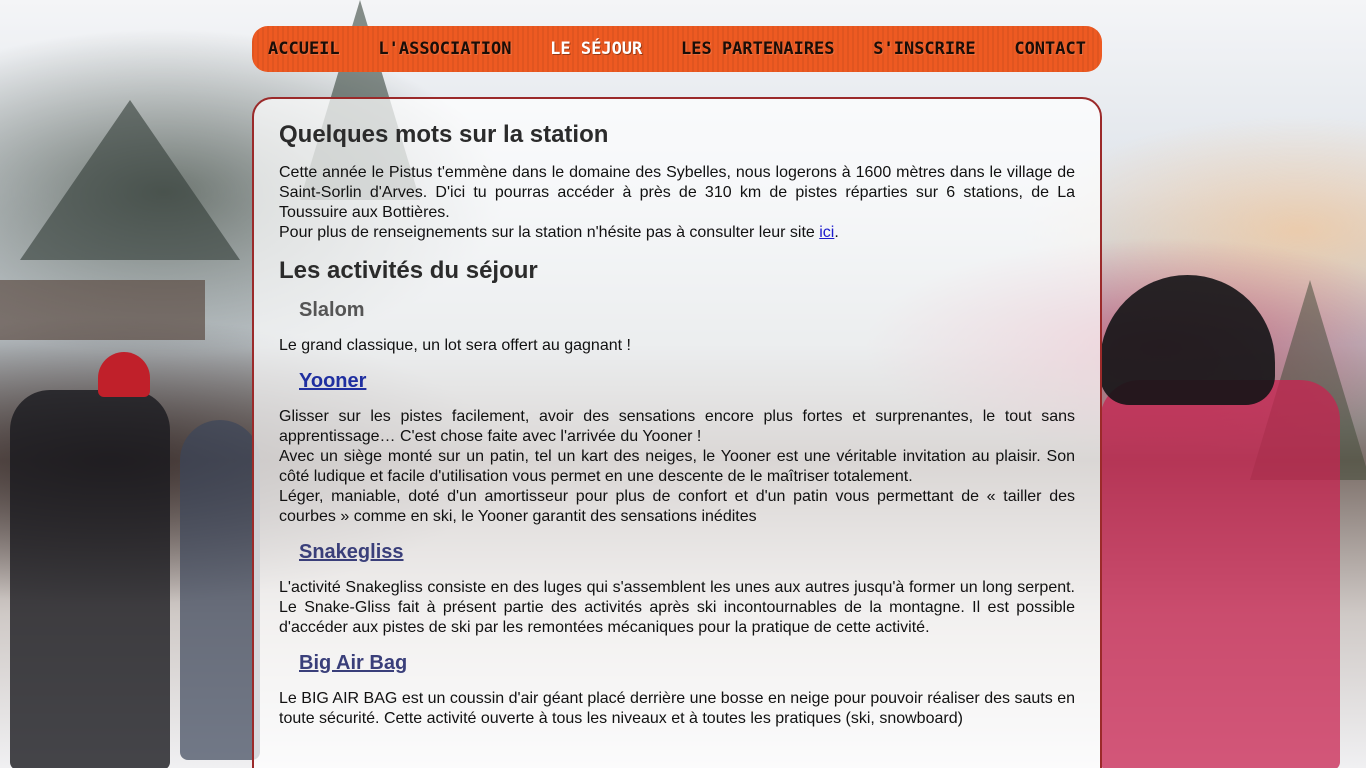 This screenshot has width=1366, height=768. Describe the element at coordinates (758, 49) in the screenshot. I see `nav-partenaires: LES PARTENAIRES` at that location.